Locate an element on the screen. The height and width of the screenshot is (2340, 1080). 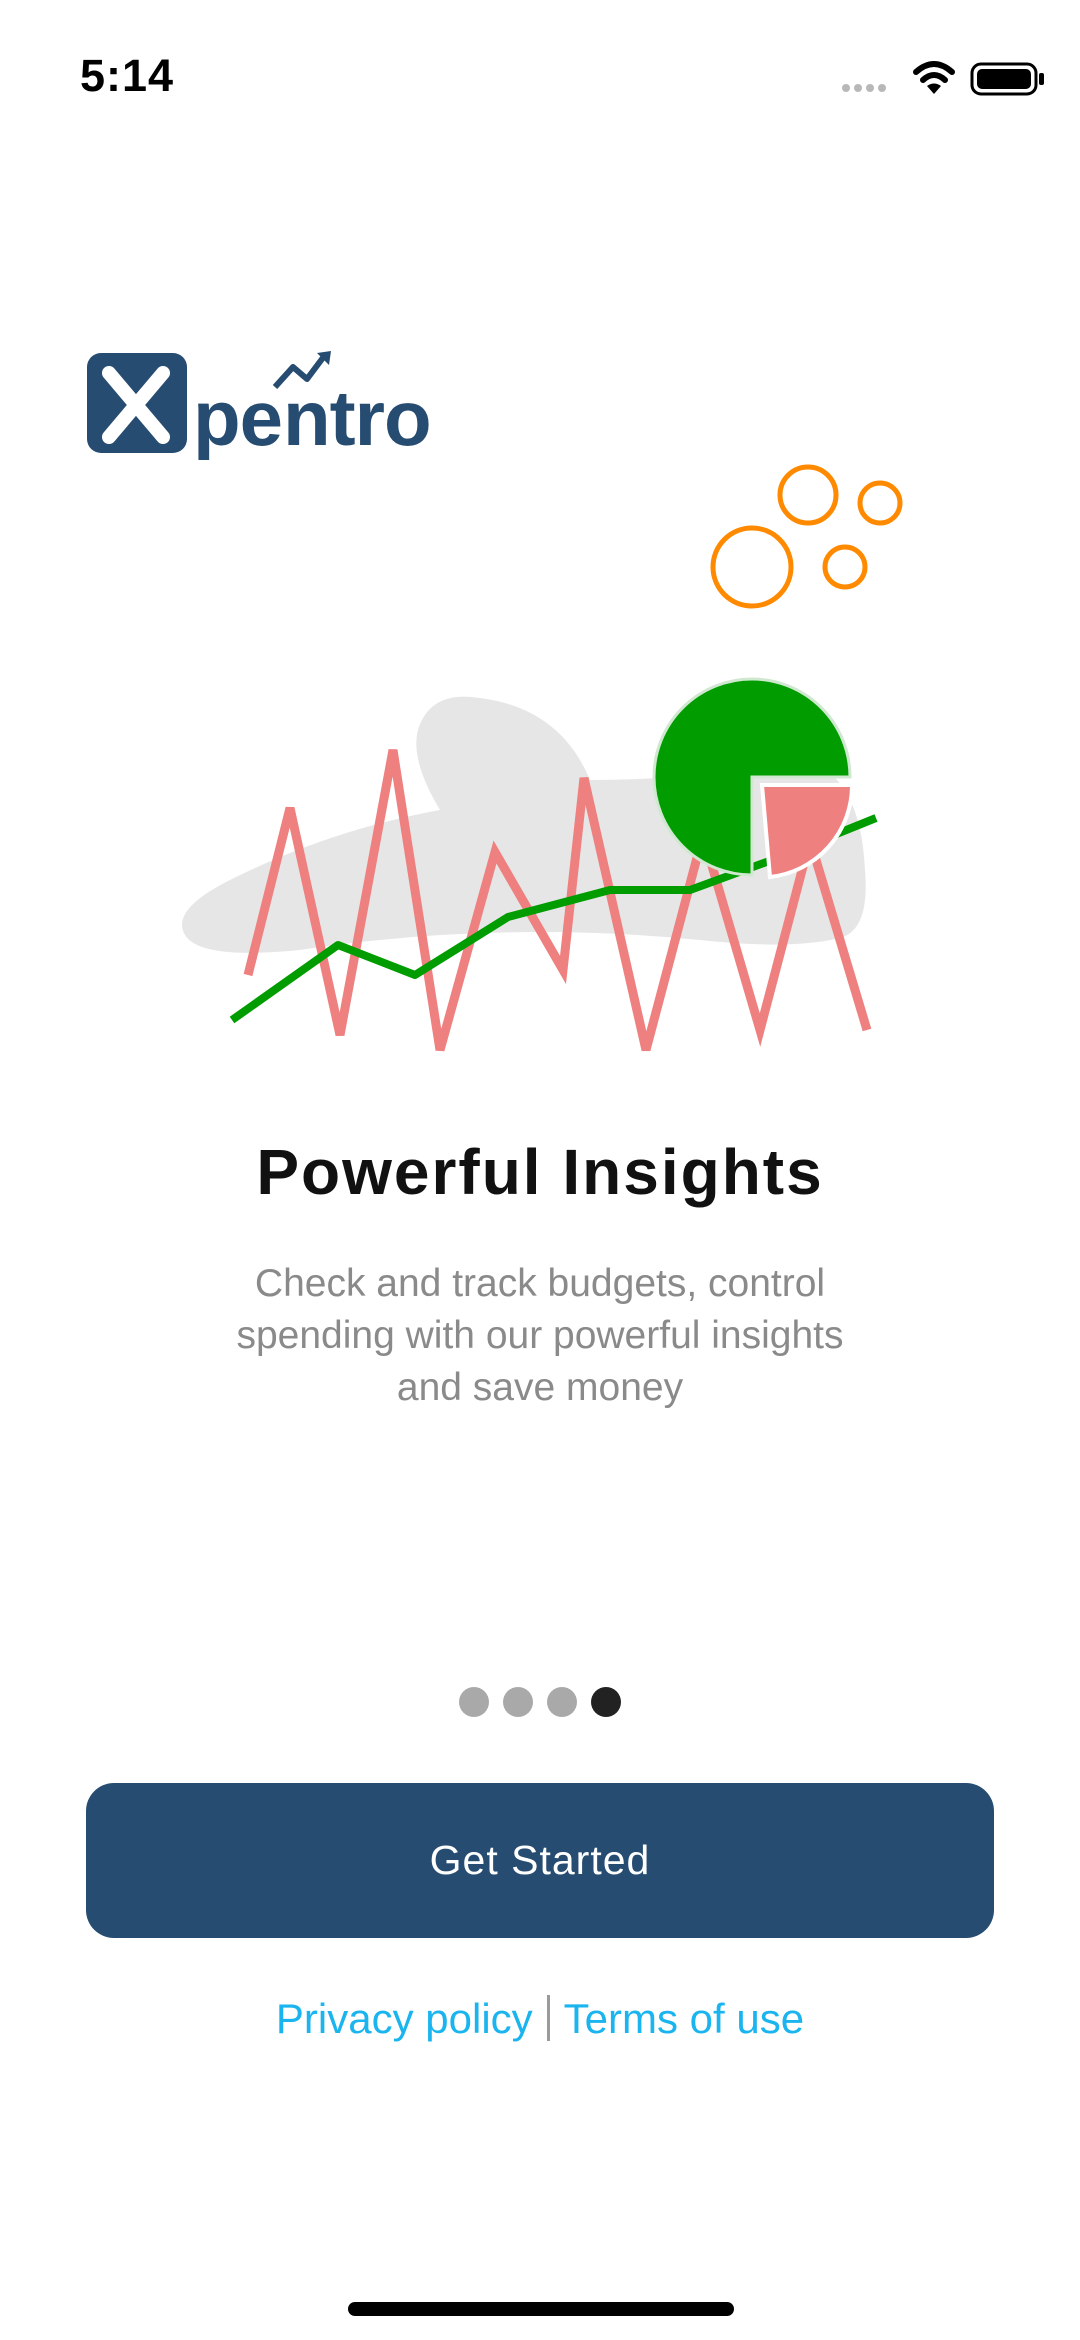
bubbles-decoration is located at coordinates (806, 536).